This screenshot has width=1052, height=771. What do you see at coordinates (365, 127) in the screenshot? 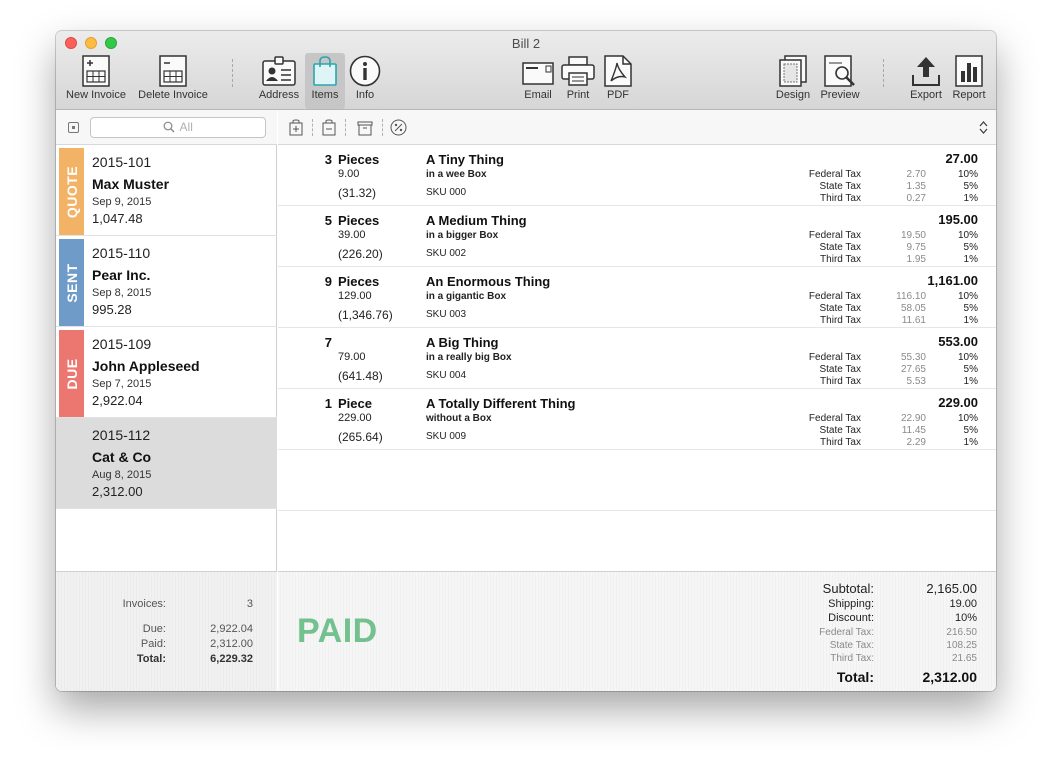
I see `archive-box-icon` at bounding box center [365, 127].